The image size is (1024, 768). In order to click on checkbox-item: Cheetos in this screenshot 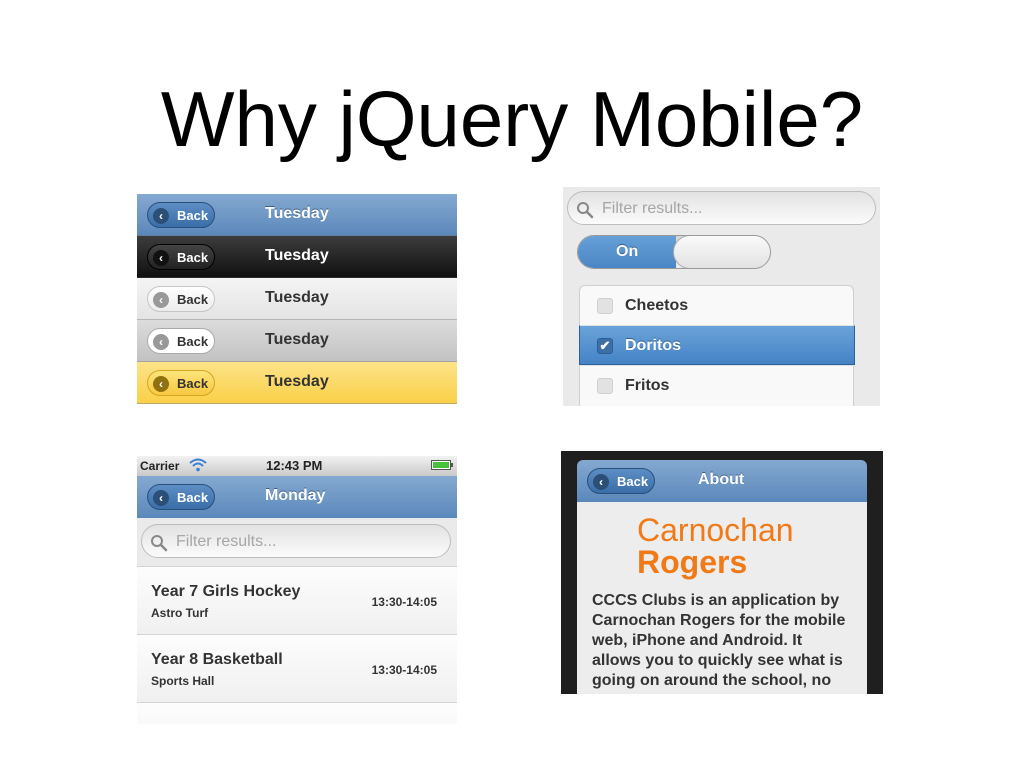, I will do `click(717, 306)`.